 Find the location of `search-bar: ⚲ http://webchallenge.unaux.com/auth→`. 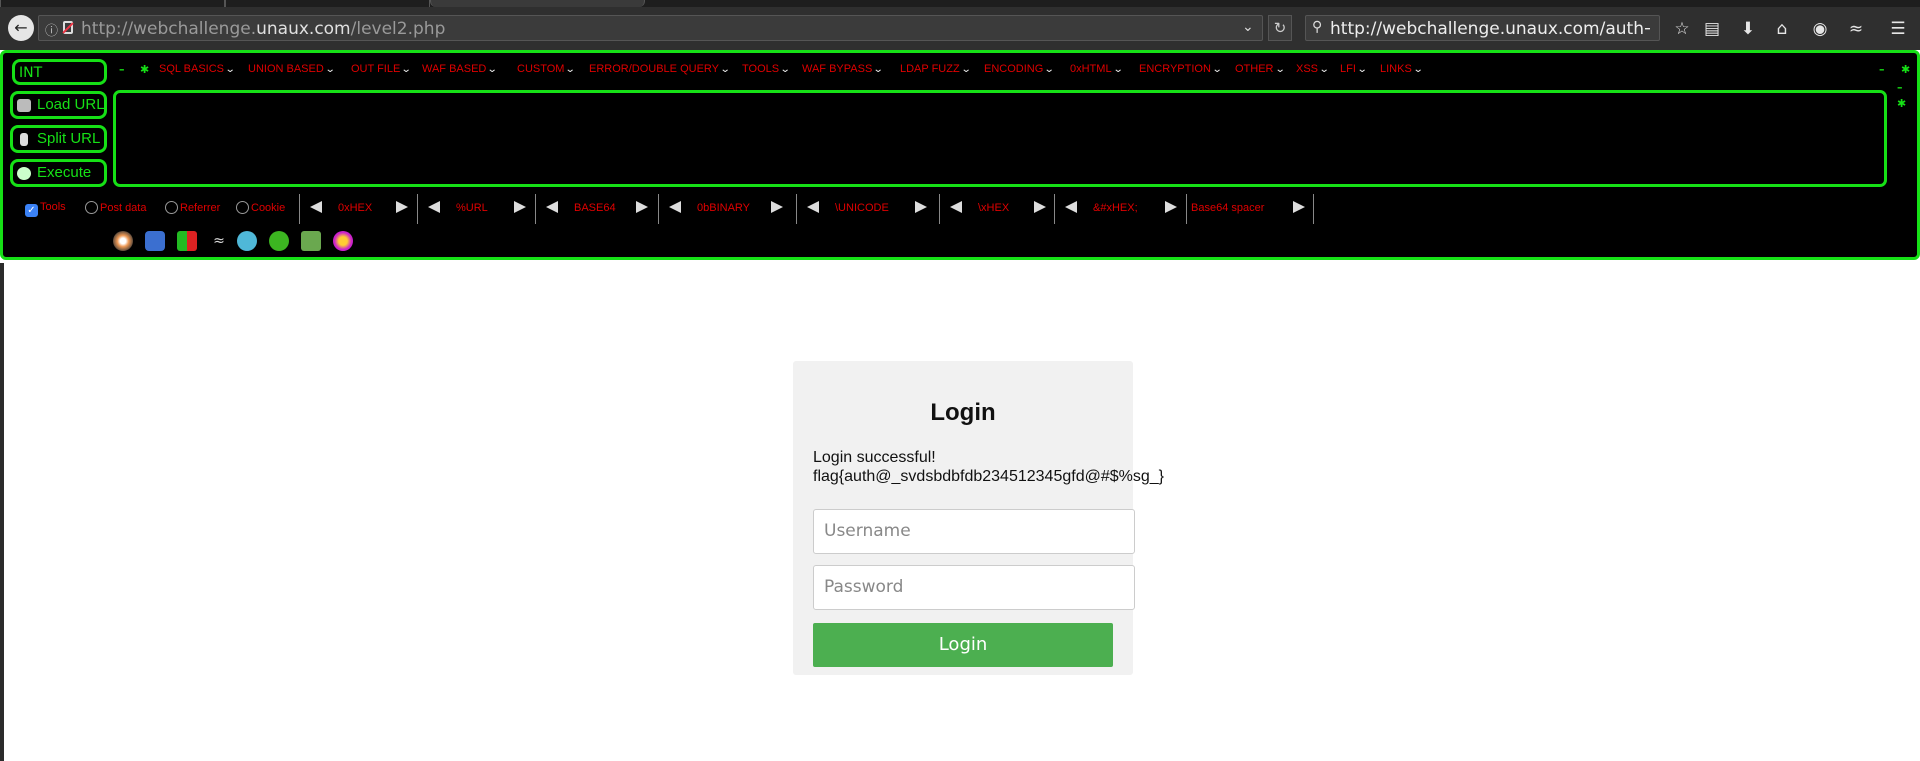

search-bar: ⚲ http://webchallenge.unaux.com/auth→ is located at coordinates (1482, 28).